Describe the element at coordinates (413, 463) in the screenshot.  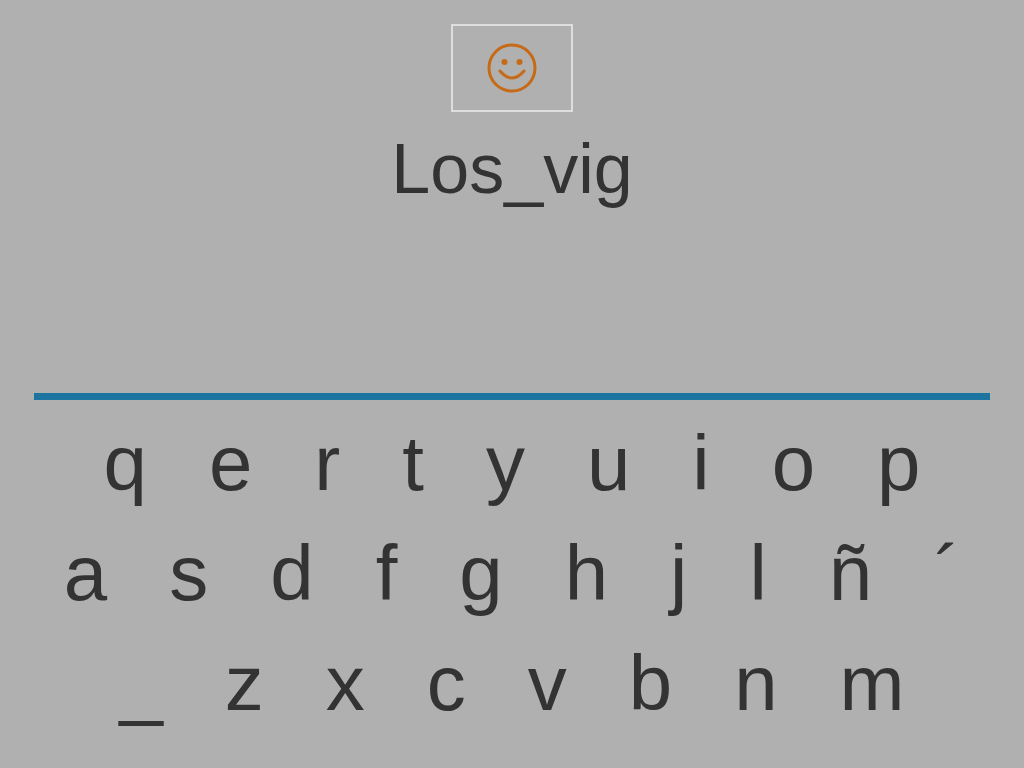
I see `keyboard-key: t` at that location.